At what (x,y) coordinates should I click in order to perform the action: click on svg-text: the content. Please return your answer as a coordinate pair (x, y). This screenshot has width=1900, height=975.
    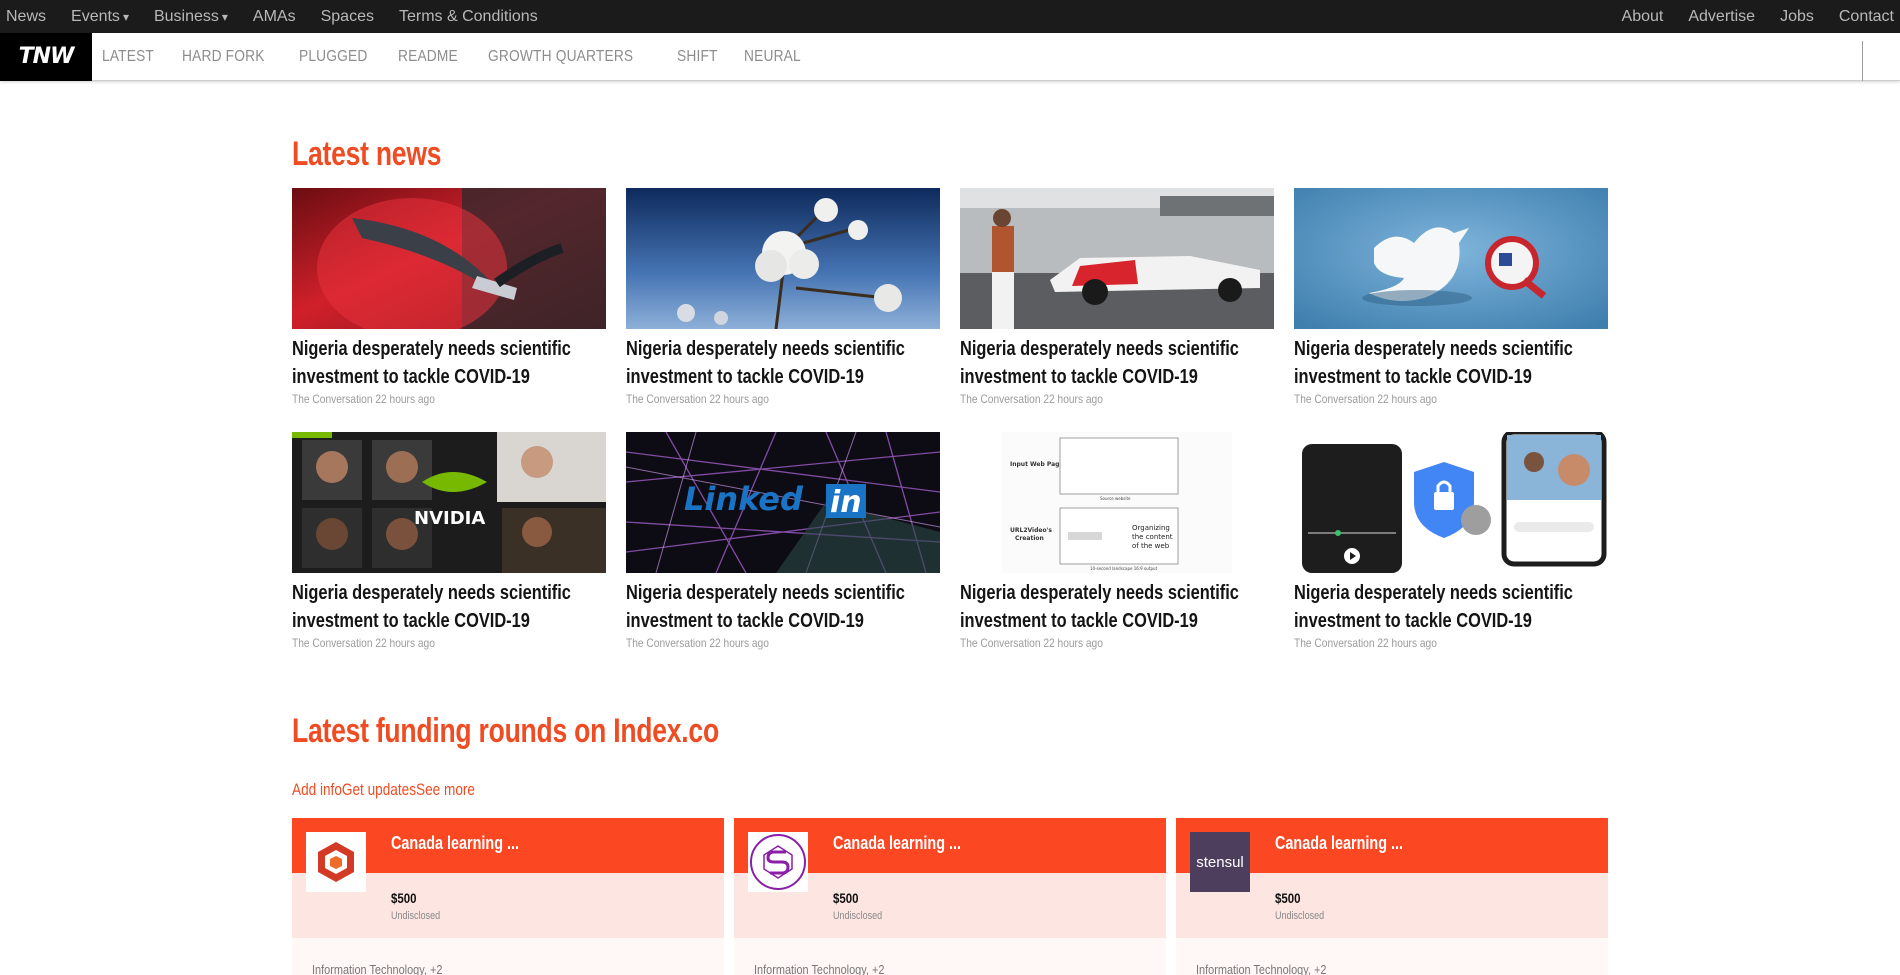
    Looking at the image, I should click on (1152, 537).